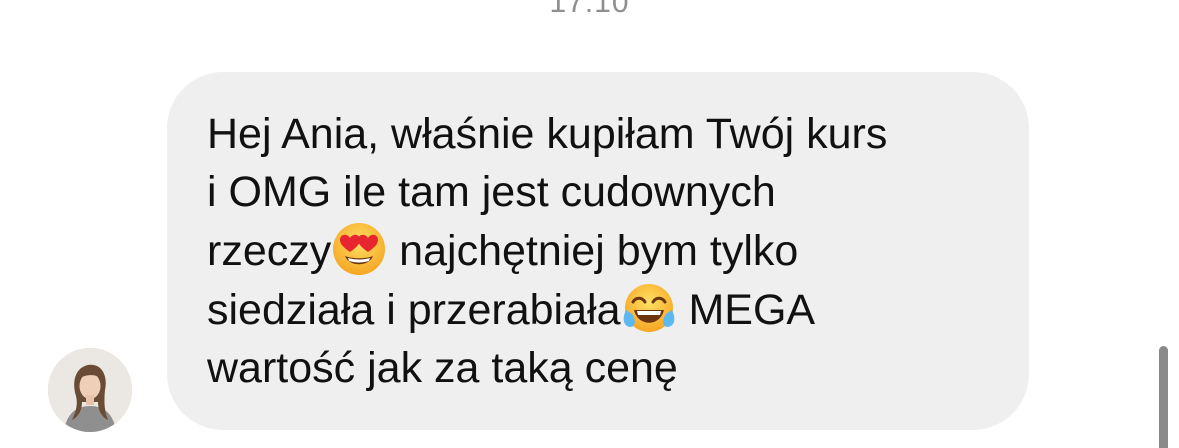 Image resolution: width=1179 pixels, height=448 pixels. Describe the element at coordinates (589, 9) in the screenshot. I see `message-timestamp: 17:10` at that location.